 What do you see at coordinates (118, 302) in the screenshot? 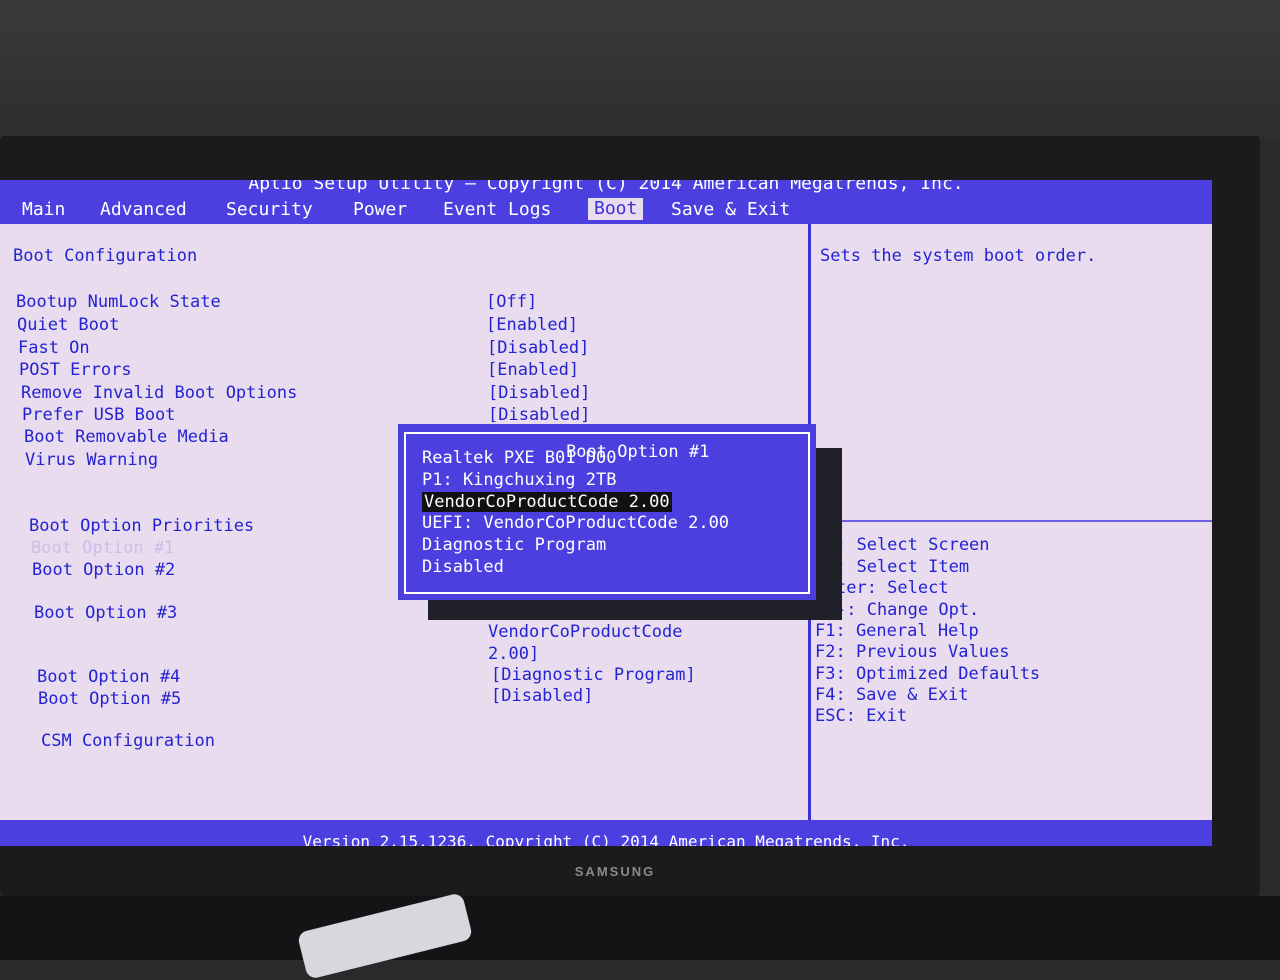
I see `setting-label-numlock: Bootup NumLock State` at bounding box center [118, 302].